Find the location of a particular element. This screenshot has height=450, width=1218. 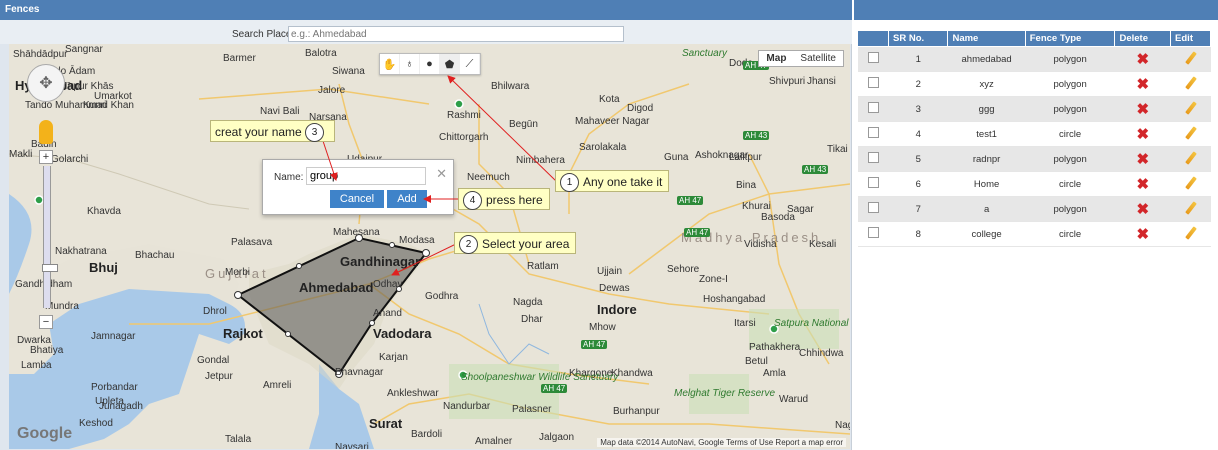

pan-control: ✥ is located at coordinates (46, 83).